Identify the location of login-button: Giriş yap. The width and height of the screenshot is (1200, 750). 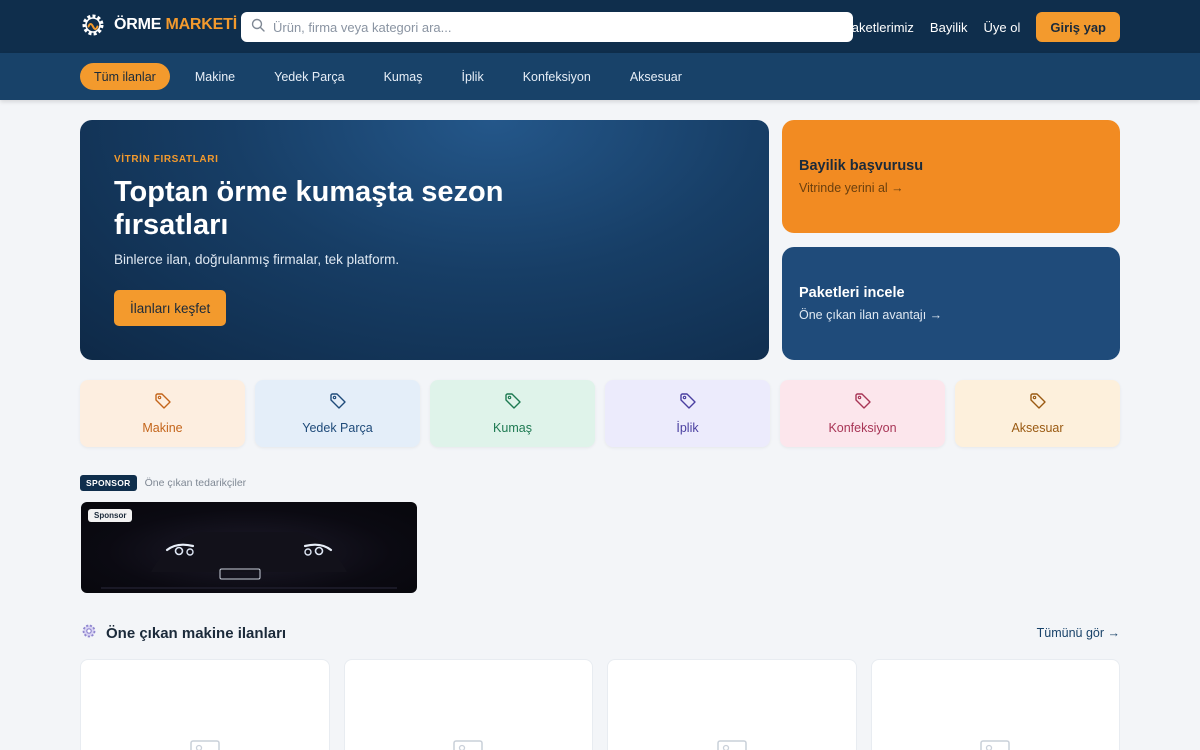
(1078, 27).